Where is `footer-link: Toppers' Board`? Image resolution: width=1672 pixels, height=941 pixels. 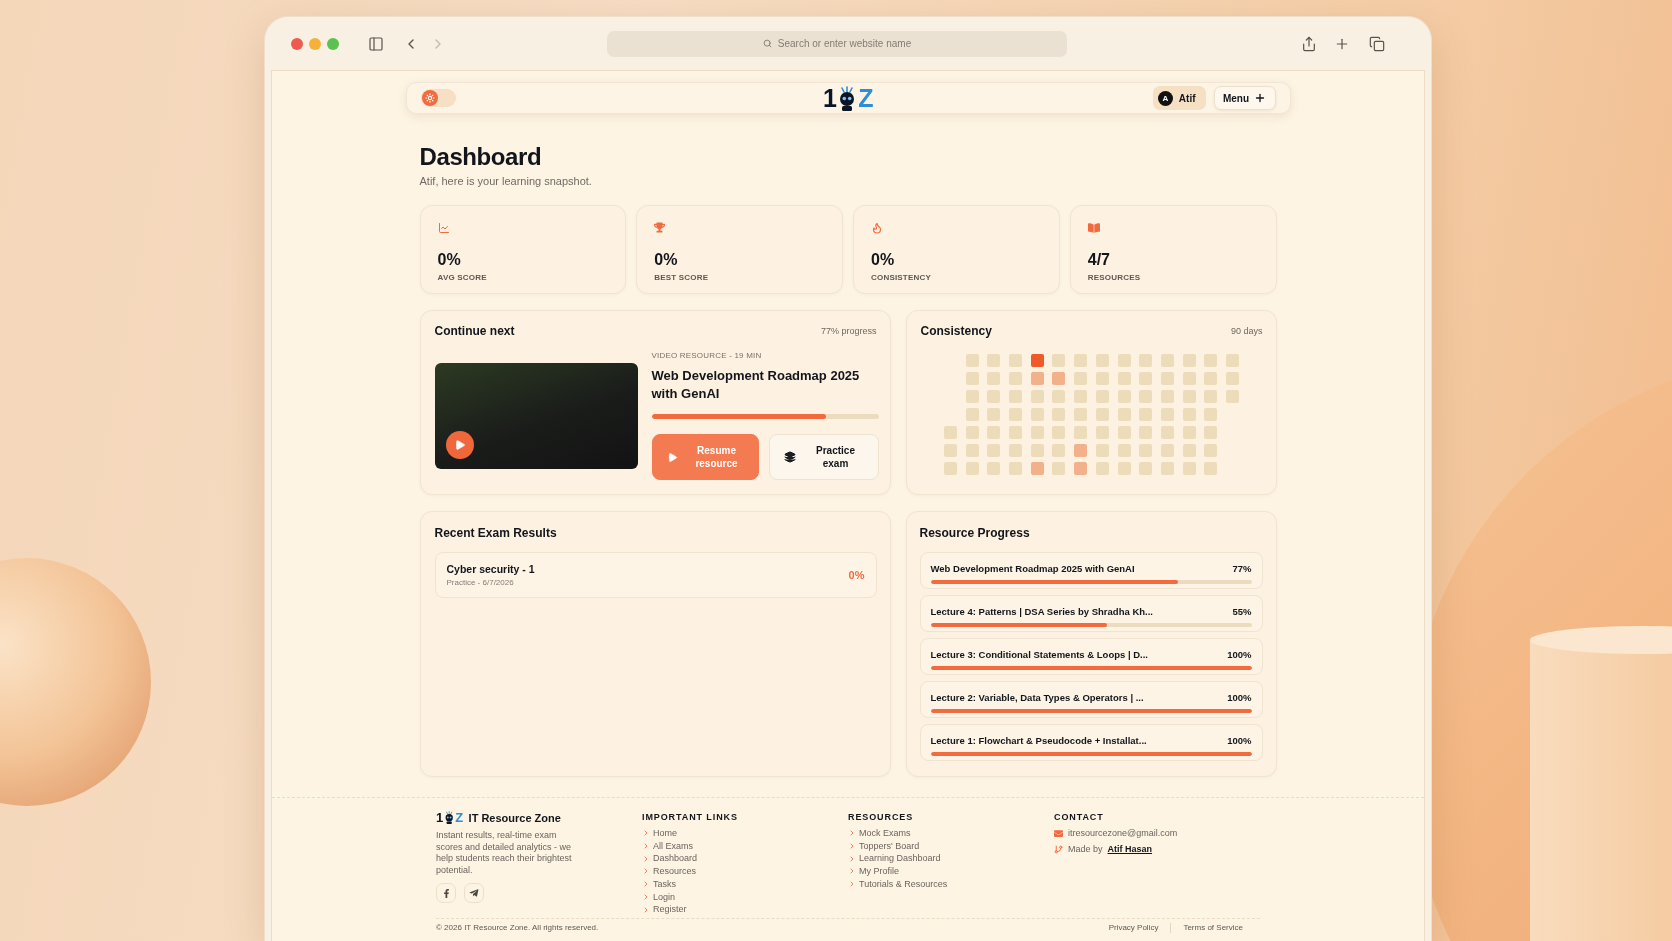
footer-link: Toppers' Board is located at coordinates (884, 846).